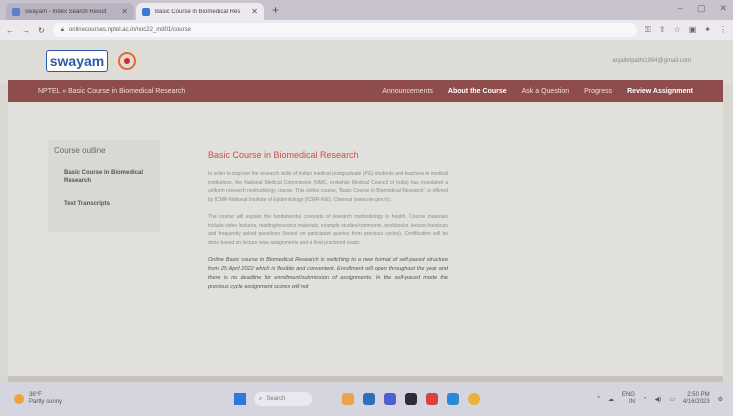 The image size is (733, 416). What do you see at coordinates (660, 91) in the screenshot?
I see `nav-review-assignment: Review Assignment` at bounding box center [660, 91].